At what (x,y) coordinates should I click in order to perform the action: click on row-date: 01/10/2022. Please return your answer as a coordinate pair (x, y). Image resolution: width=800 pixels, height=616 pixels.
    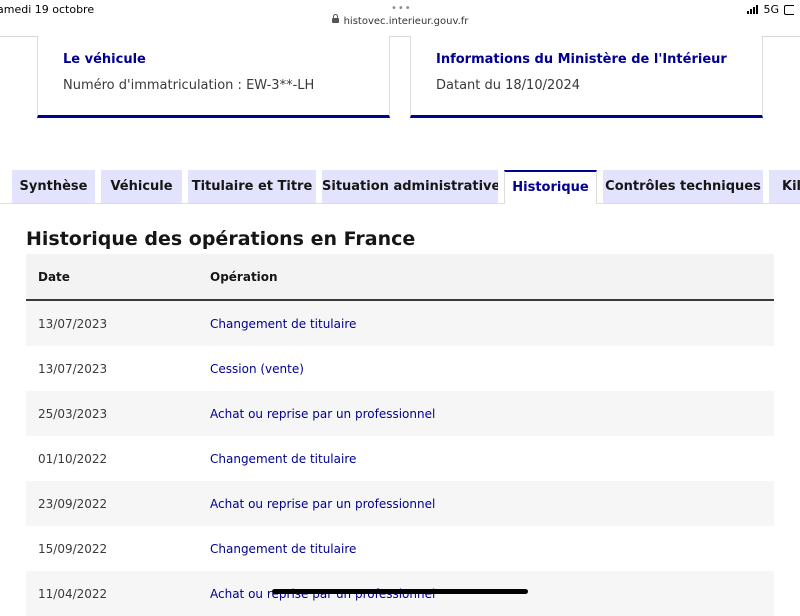
    Looking at the image, I should click on (73, 458).